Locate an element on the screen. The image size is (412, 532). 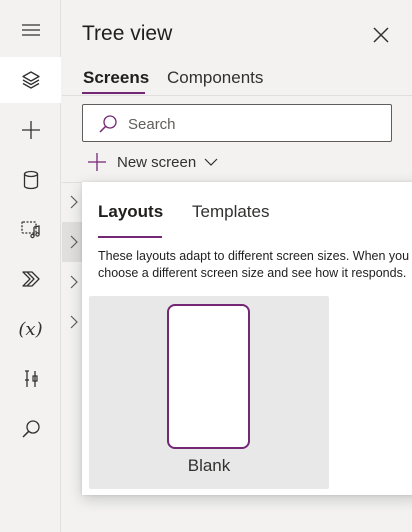
layout-card-label: Blank is located at coordinates (209, 465).